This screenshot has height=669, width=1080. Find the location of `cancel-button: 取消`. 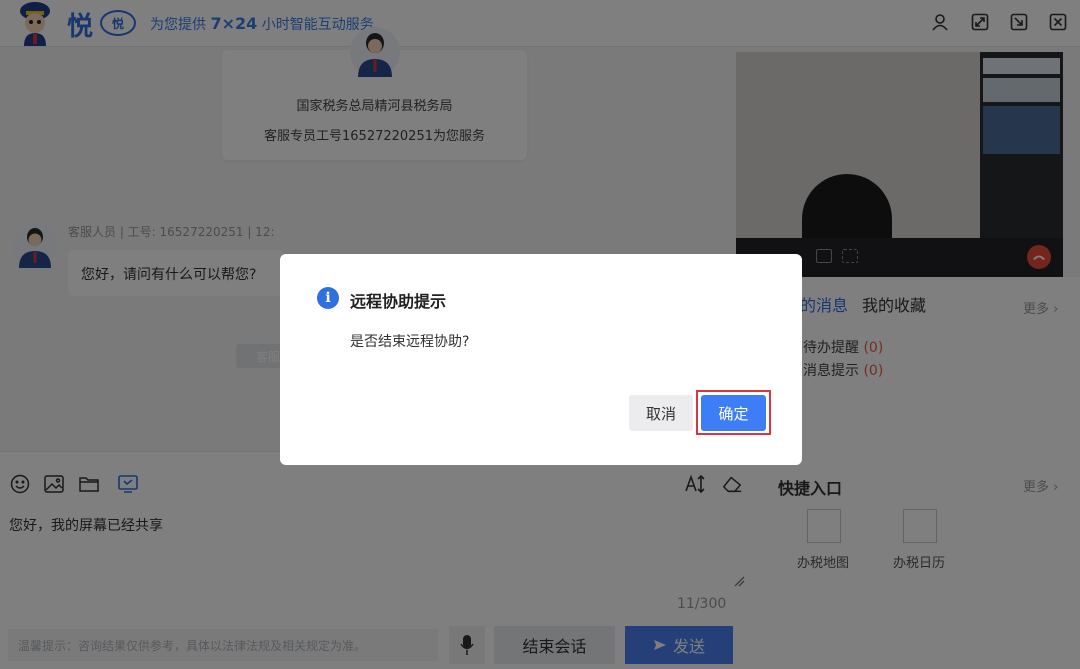

cancel-button: 取消 is located at coordinates (661, 413).